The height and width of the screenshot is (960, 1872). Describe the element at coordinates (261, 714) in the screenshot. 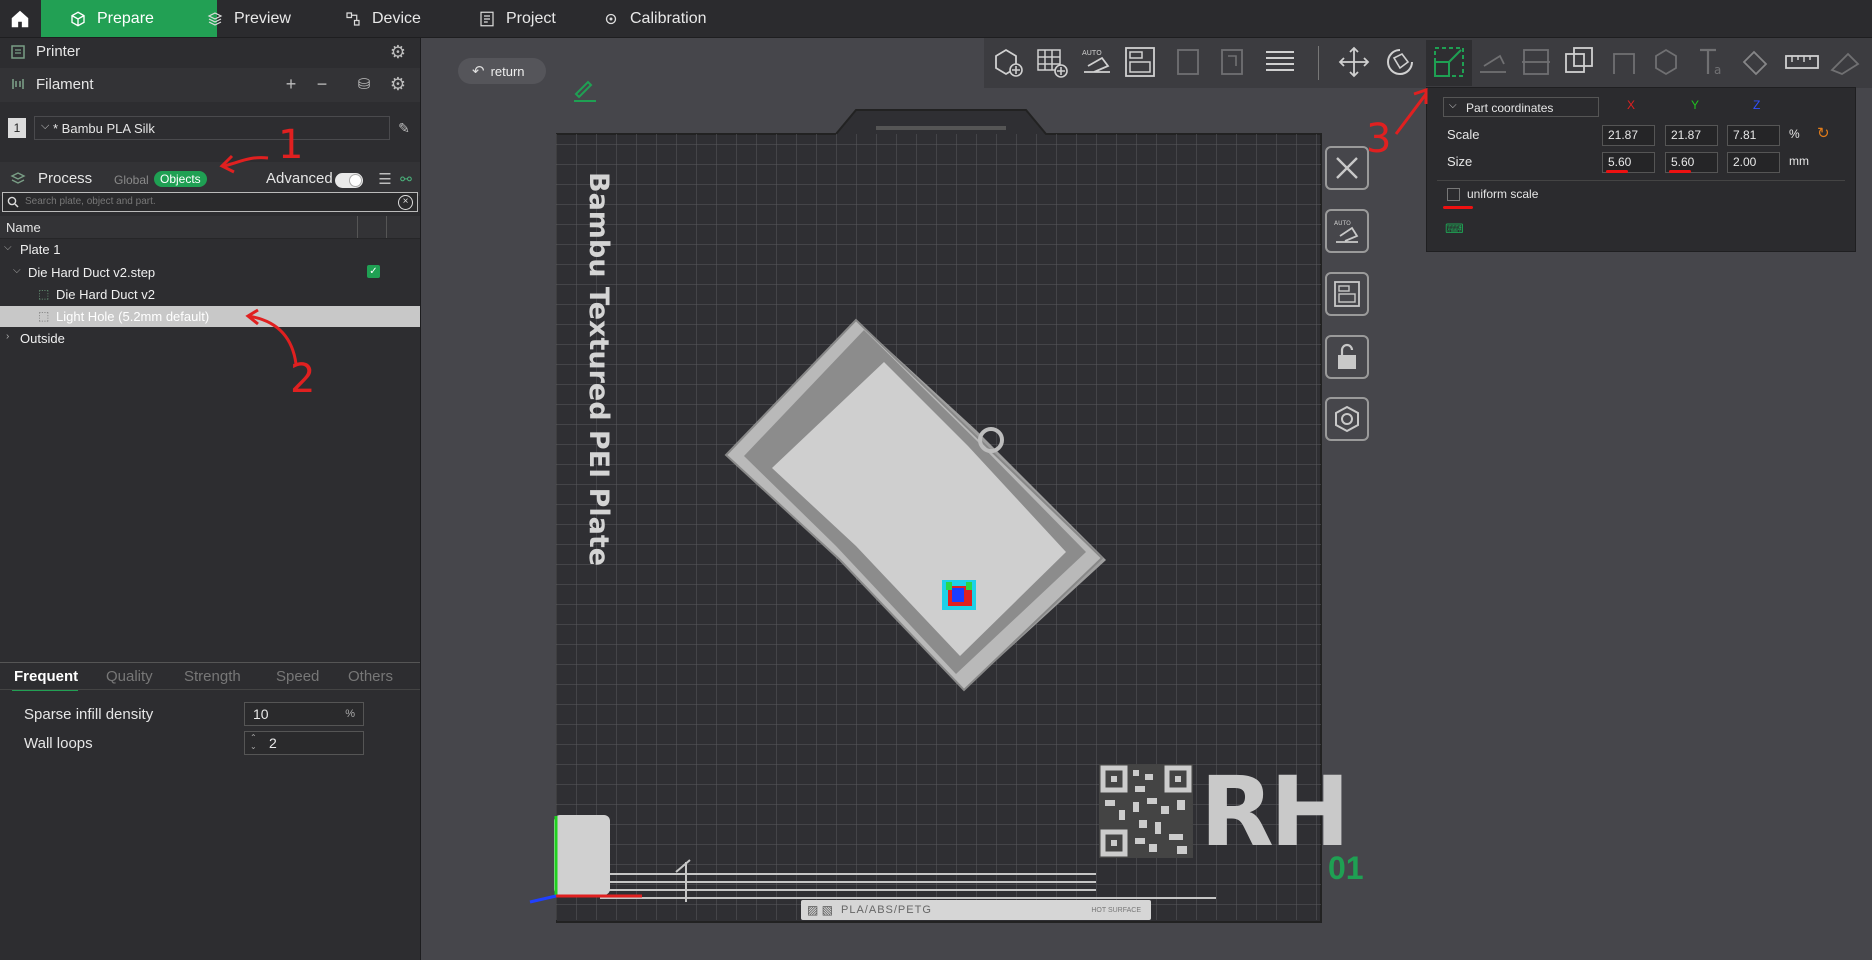

I see `infill-value: 10` at that location.